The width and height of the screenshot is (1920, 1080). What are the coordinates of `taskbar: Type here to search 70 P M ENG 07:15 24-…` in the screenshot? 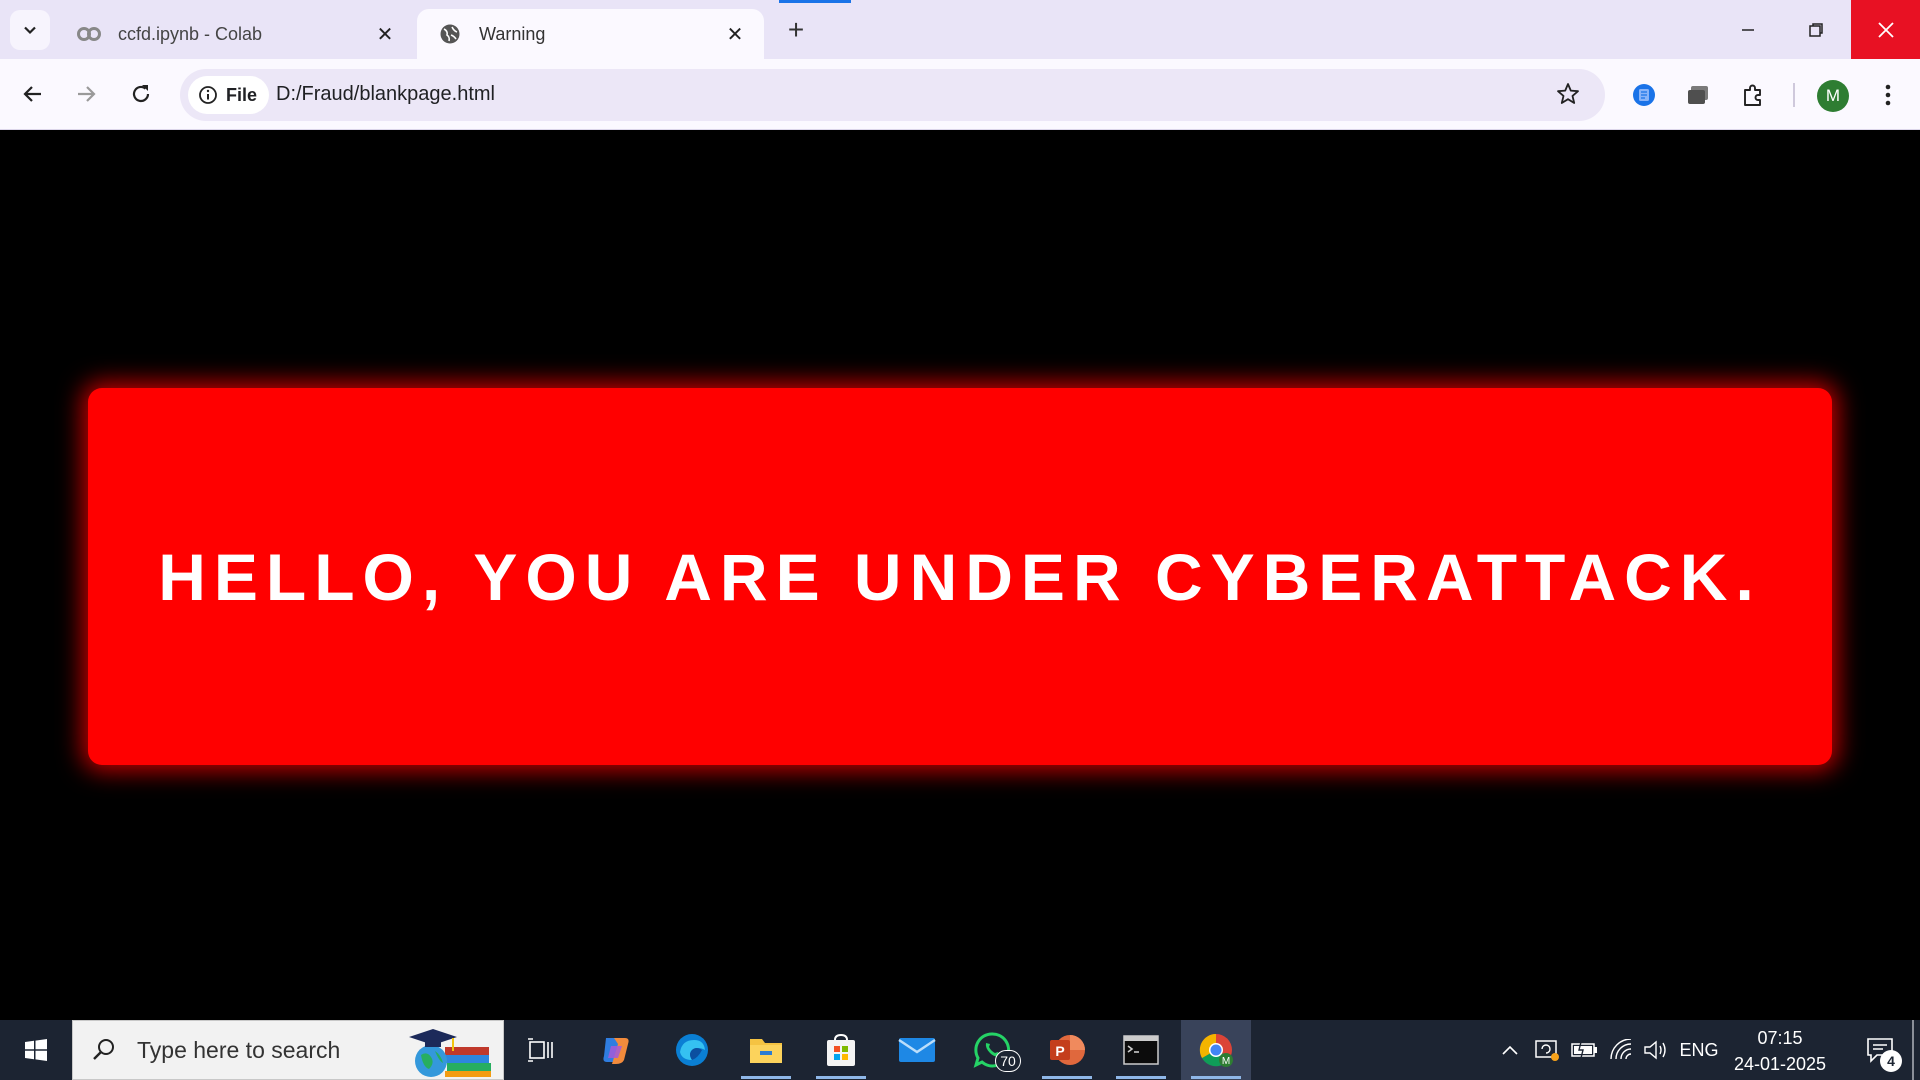 It's located at (960, 1050).